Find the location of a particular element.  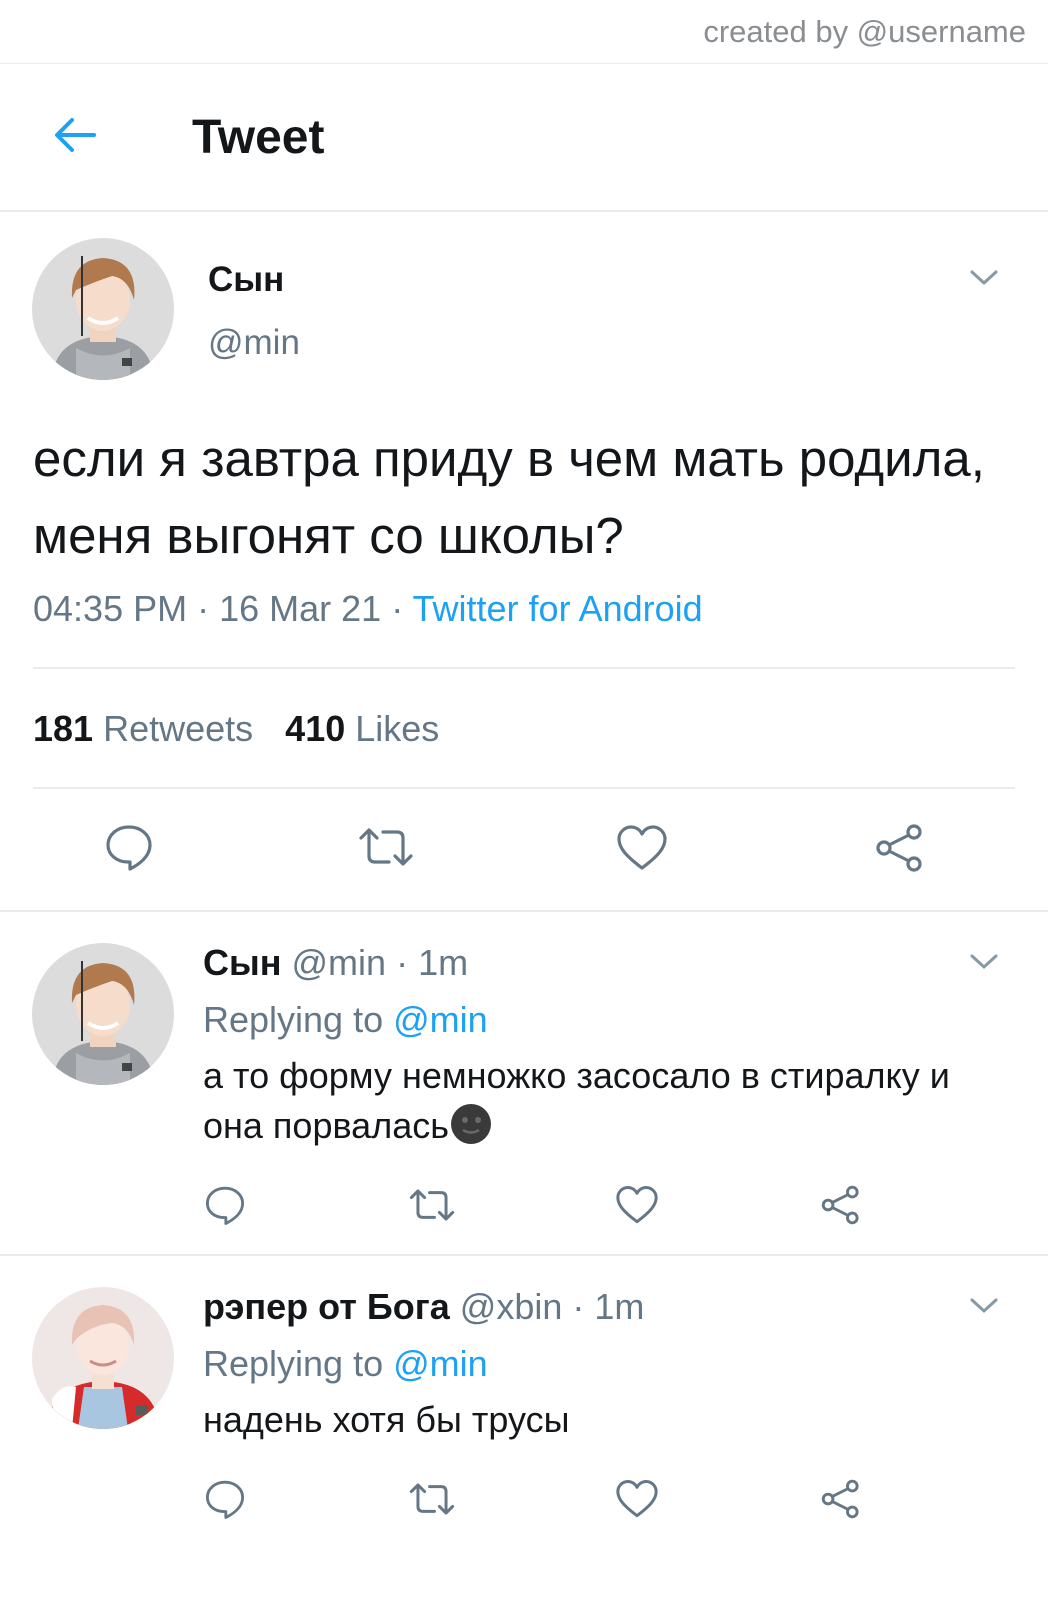

reply-author-name: Сын is located at coordinates (242, 962).